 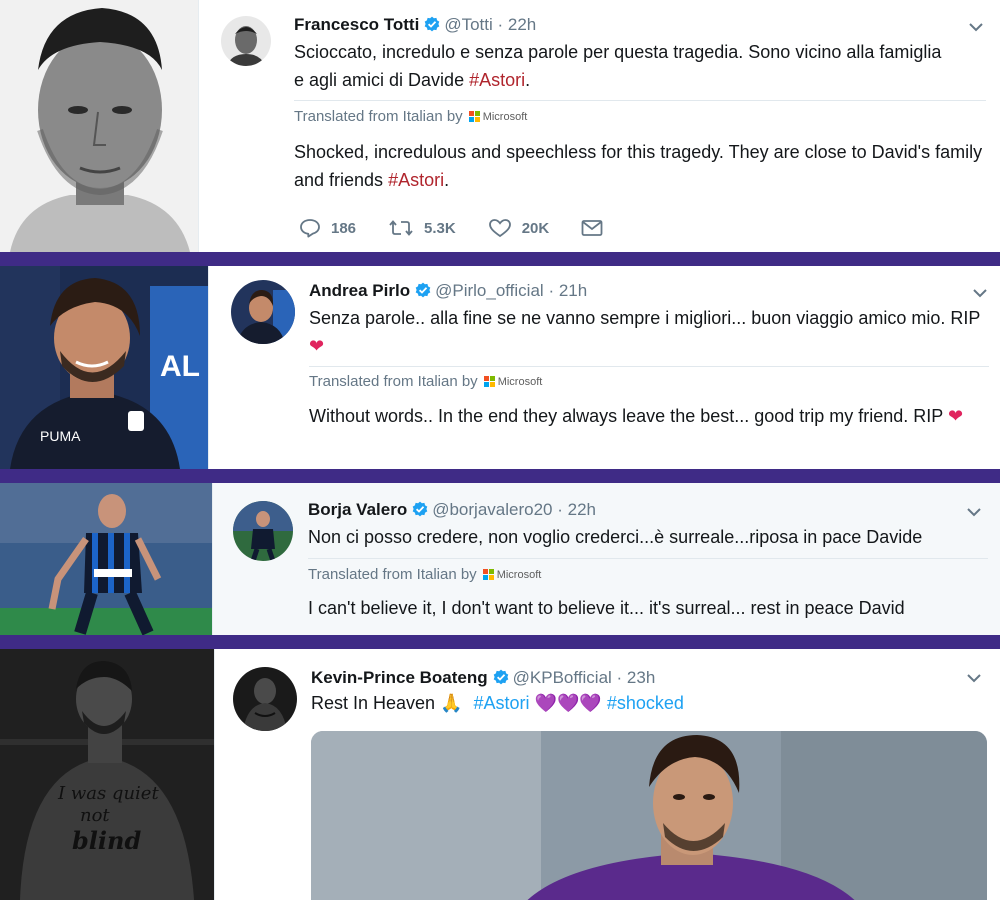 What do you see at coordinates (567, 290) in the screenshot?
I see `timestamp: · 21h` at bounding box center [567, 290].